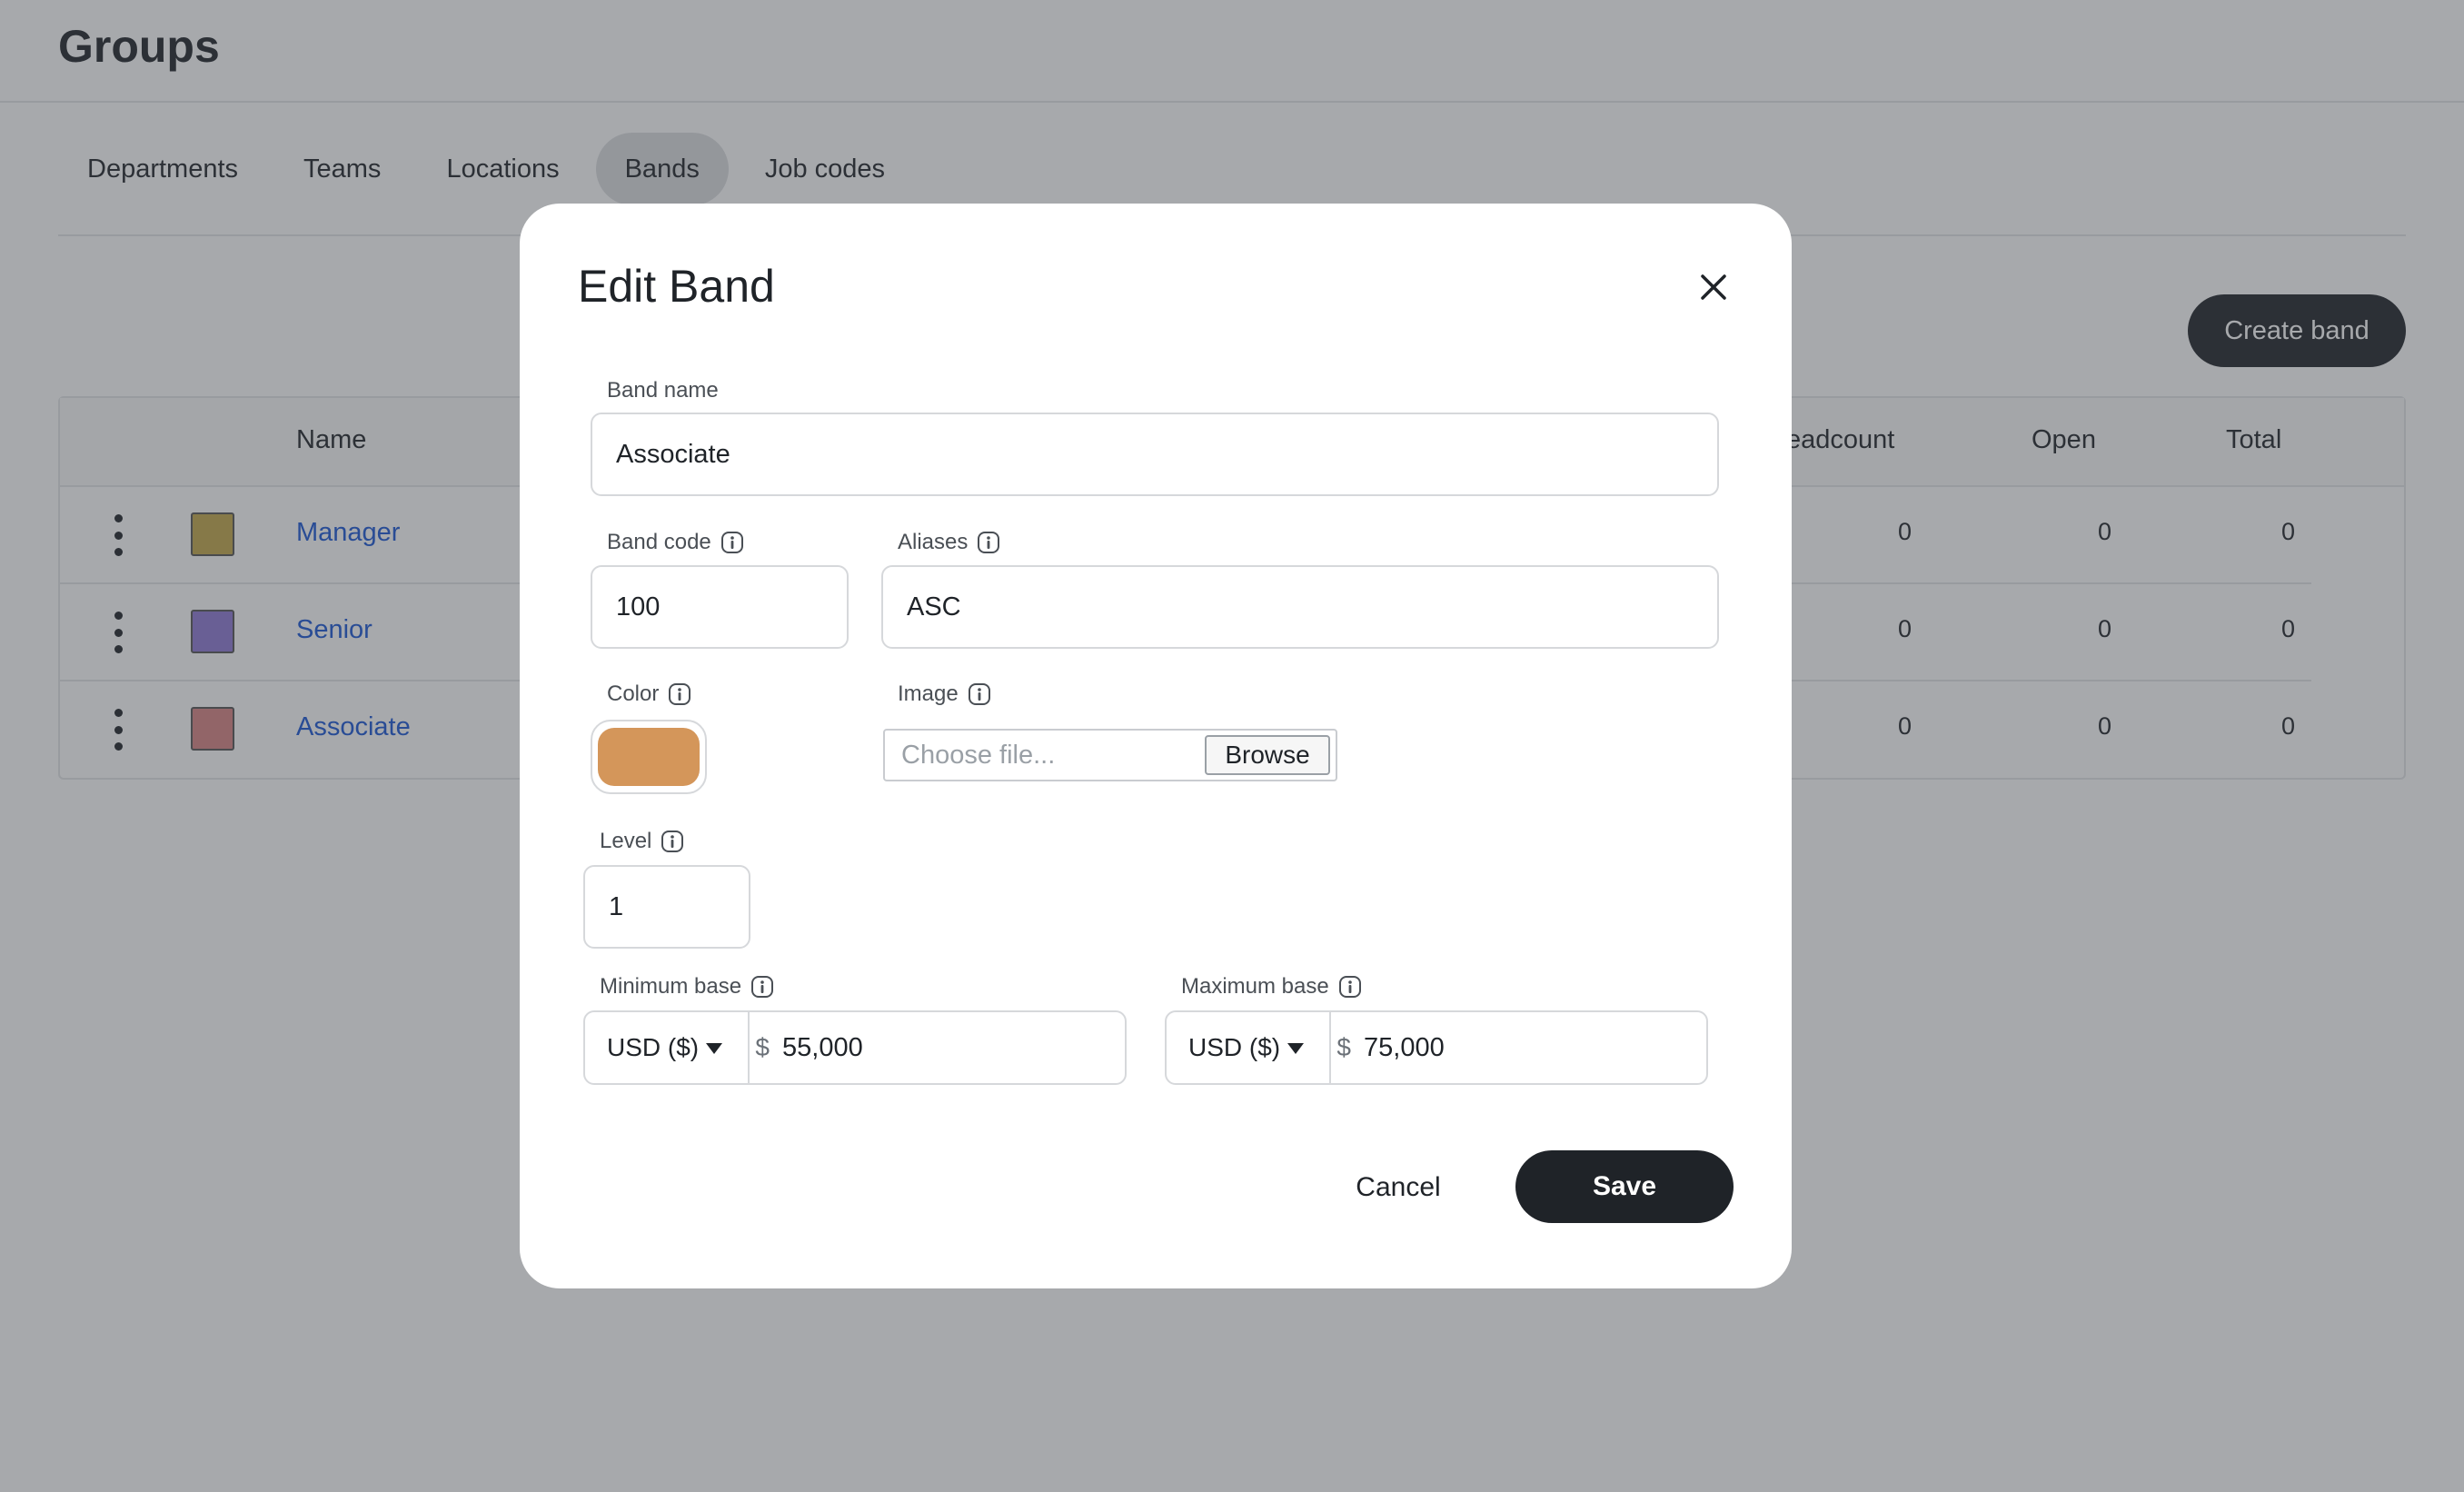 This screenshot has width=2464, height=1492. What do you see at coordinates (954, 1047) in the screenshot?
I see `minimum-base-input` at bounding box center [954, 1047].